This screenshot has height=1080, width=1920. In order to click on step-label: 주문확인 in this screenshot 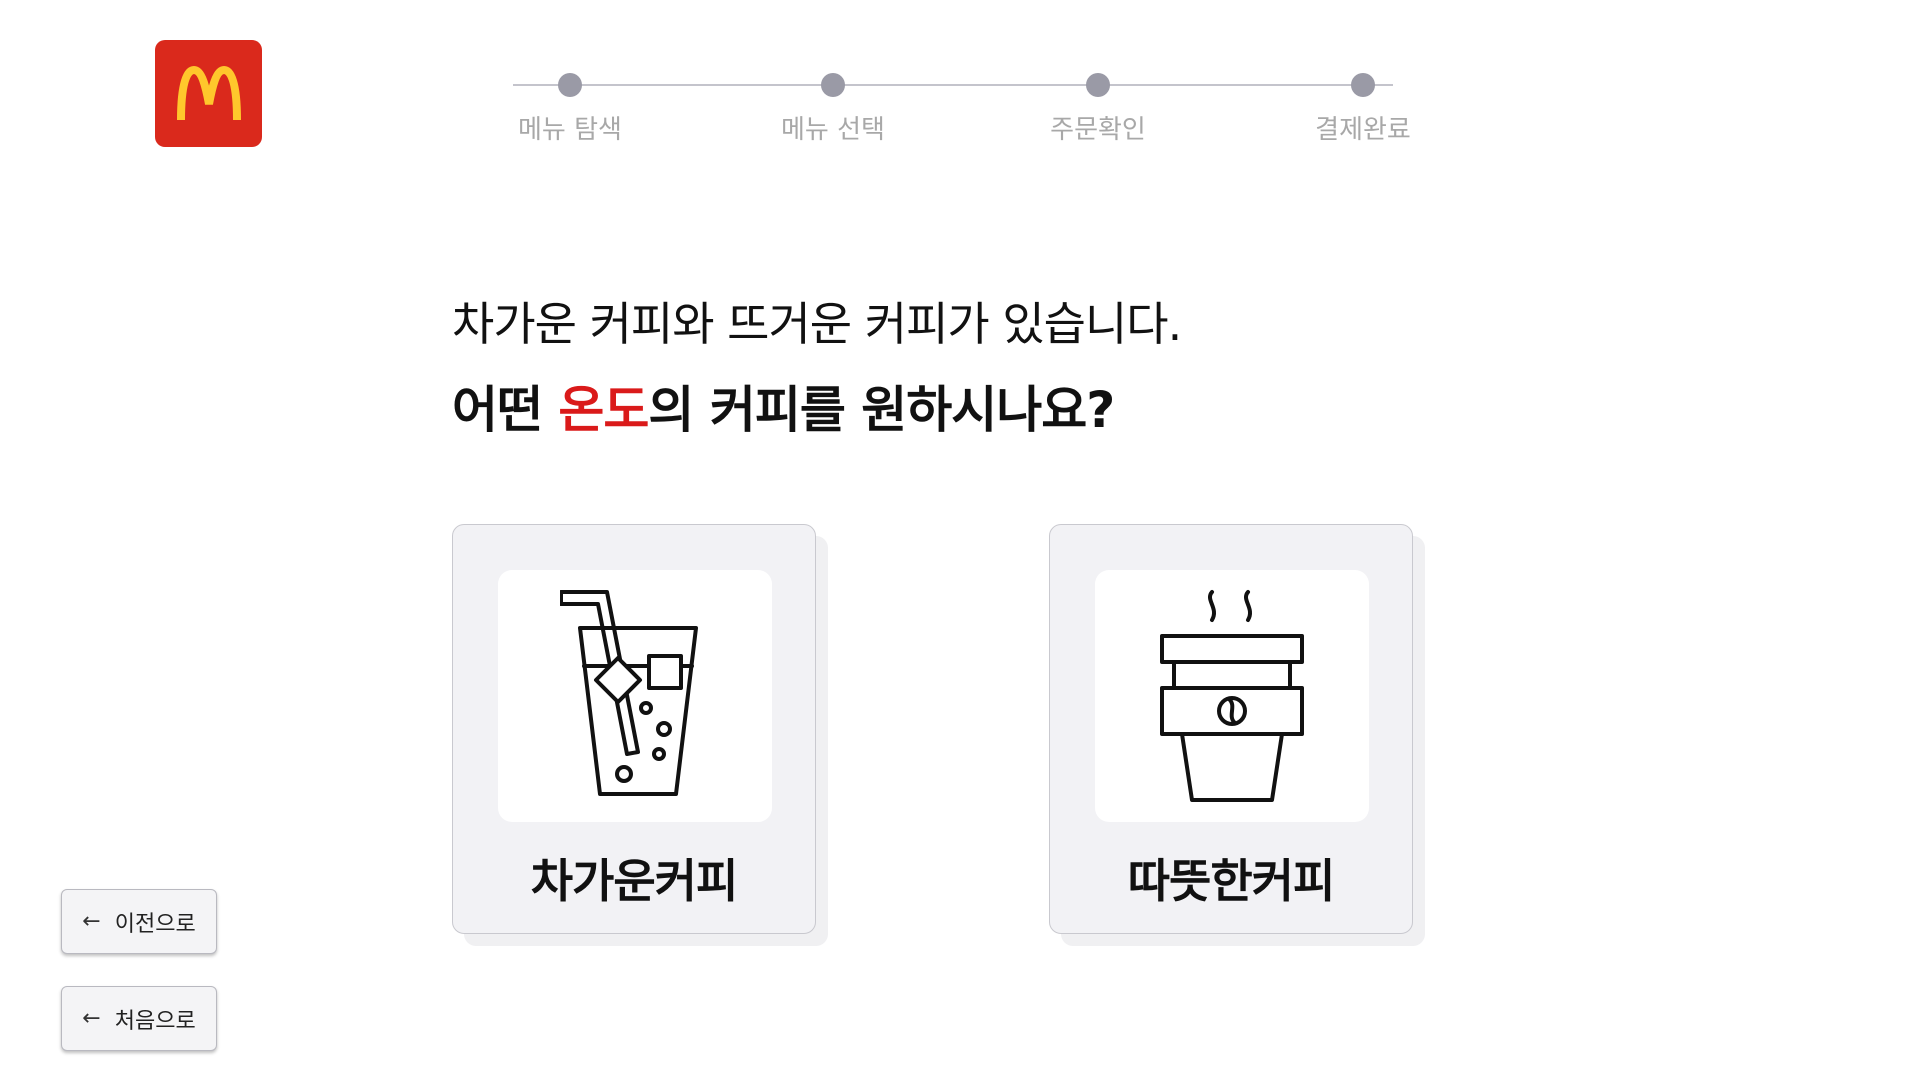, I will do `click(1098, 130)`.